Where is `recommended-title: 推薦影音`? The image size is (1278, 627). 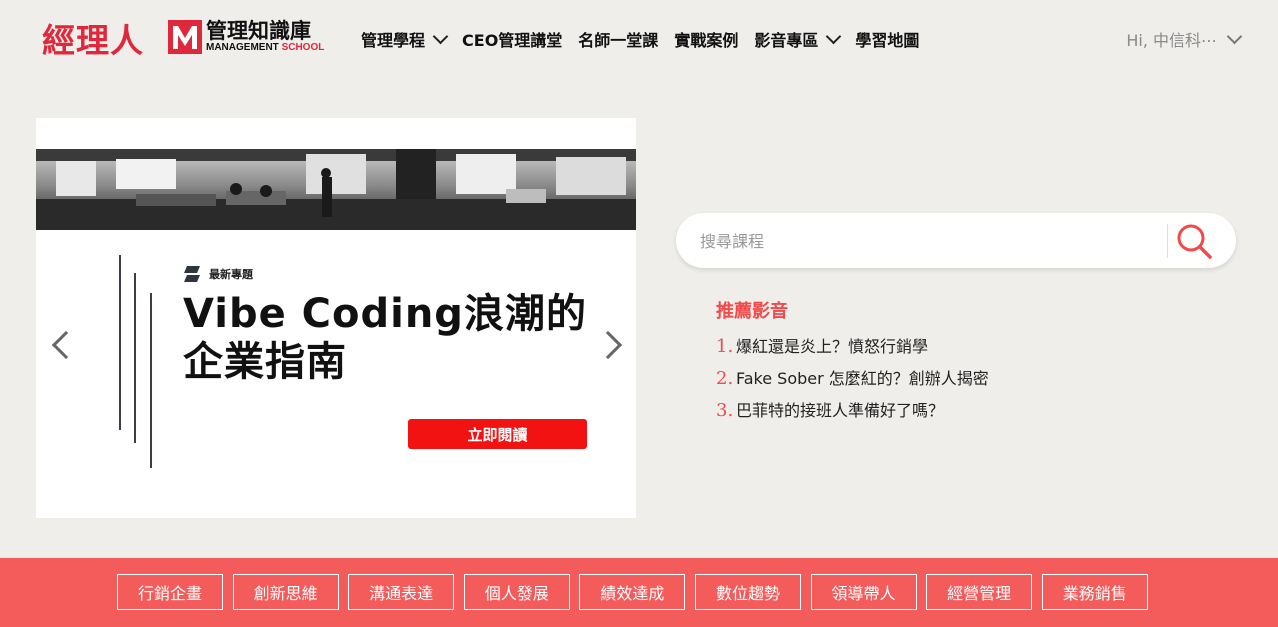 recommended-title: 推薦影音 is located at coordinates (752, 311).